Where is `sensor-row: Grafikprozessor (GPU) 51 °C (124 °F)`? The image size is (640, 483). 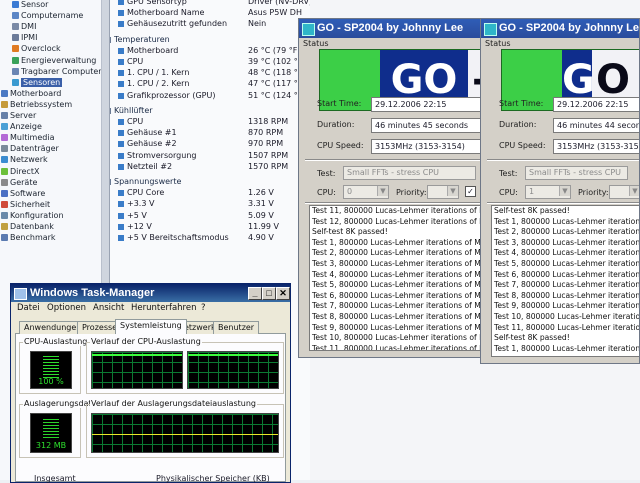
sensor-row: Grafikprozessor (GPU) 51 °C (124 °F) is located at coordinates (210, 96).